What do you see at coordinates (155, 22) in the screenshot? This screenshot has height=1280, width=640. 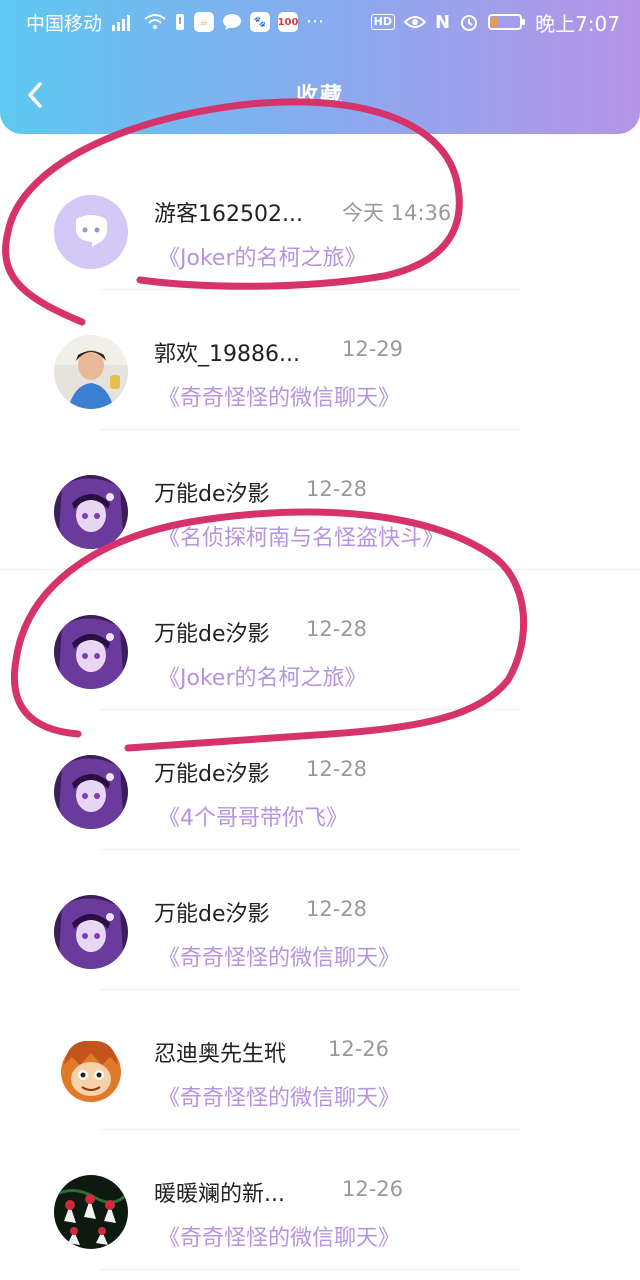 I see `wifi-icon` at bounding box center [155, 22].